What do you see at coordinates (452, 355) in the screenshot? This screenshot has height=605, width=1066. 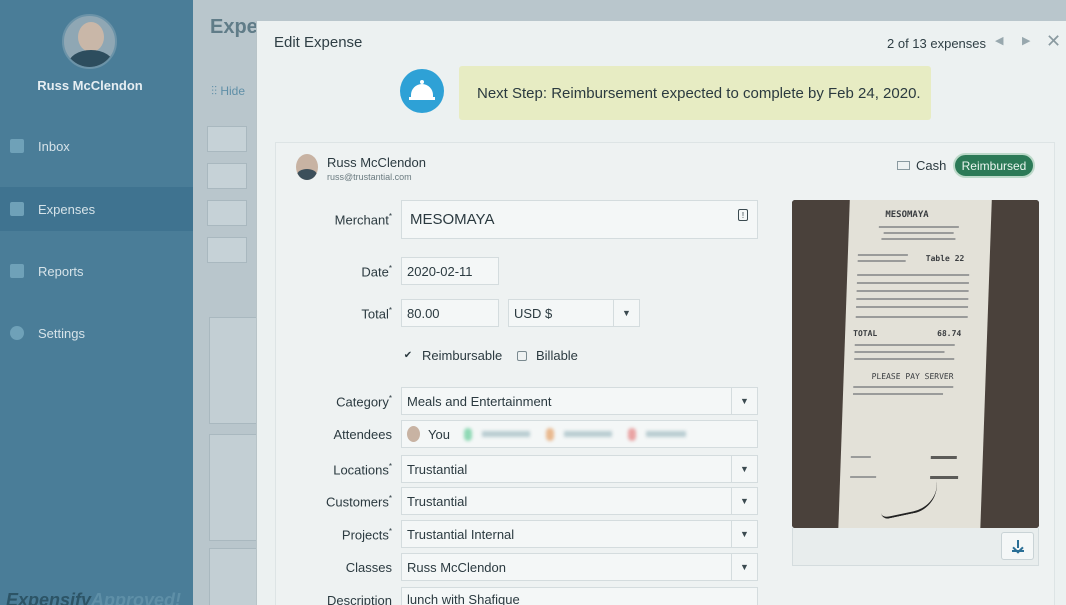 I see `reimbursable-checkbox: ✔ Reimbursable` at bounding box center [452, 355].